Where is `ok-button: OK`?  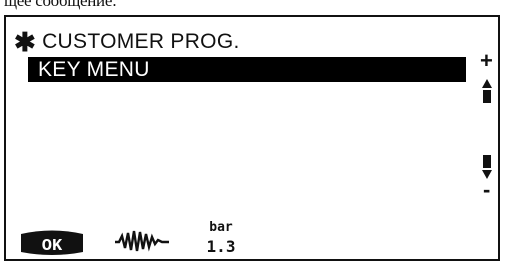
ok-button: OK is located at coordinates (52, 242).